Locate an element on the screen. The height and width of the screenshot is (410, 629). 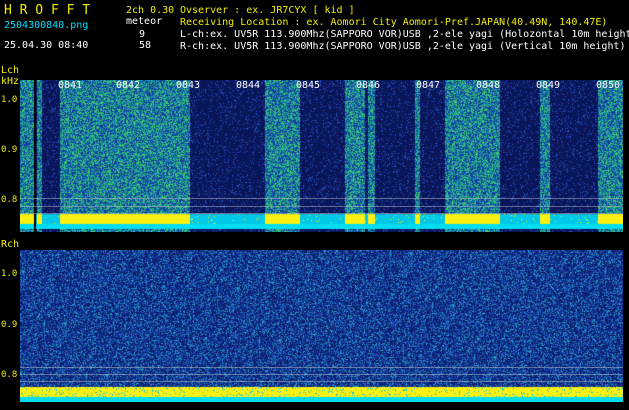
rch-tick: 0.9 is located at coordinates (9, 325).